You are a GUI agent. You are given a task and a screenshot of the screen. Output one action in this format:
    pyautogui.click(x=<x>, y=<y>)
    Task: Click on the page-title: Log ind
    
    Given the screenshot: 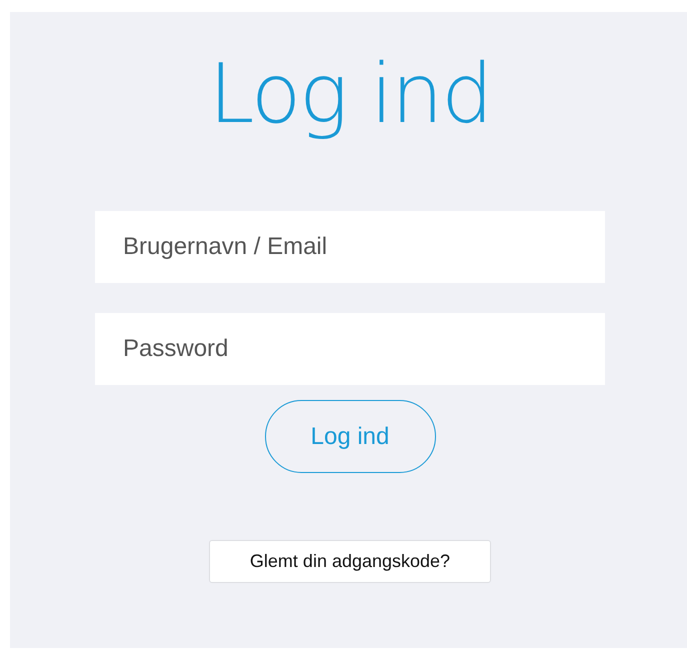 What is the action you would take?
    pyautogui.click(x=350, y=95)
    